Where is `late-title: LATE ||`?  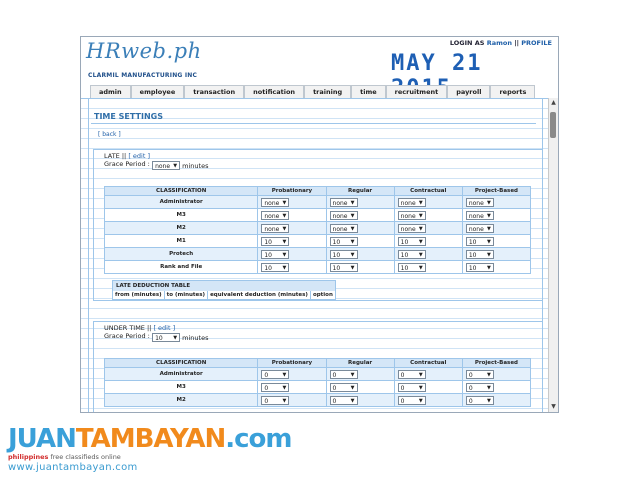
late-title: LATE || is located at coordinates (115, 156).